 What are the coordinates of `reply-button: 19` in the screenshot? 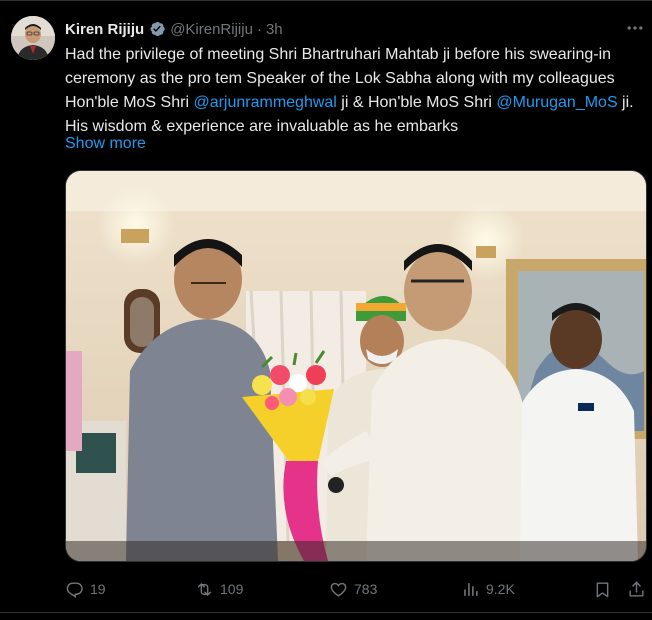 It's located at (85, 589).